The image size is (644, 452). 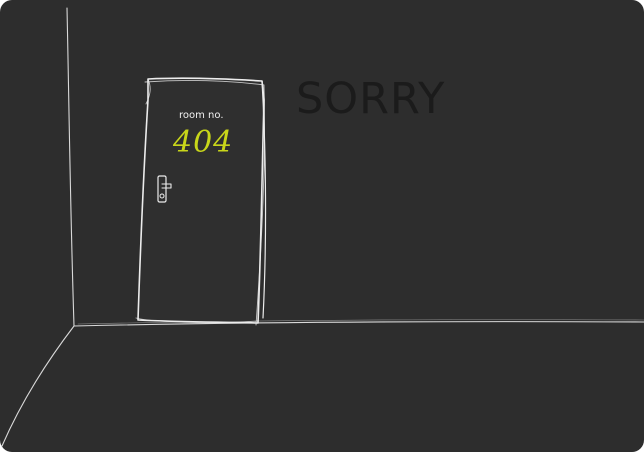 I want to click on room-number-label: room no., so click(x=201, y=115).